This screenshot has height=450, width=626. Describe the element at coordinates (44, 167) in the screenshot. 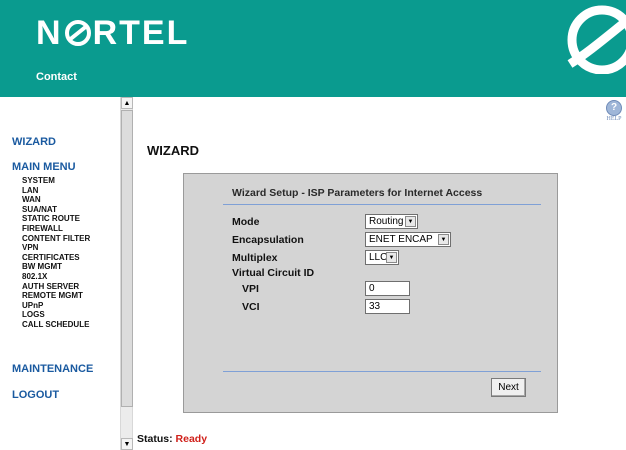

I see `sidebar-item-main-menu: MAIN MENU` at that location.